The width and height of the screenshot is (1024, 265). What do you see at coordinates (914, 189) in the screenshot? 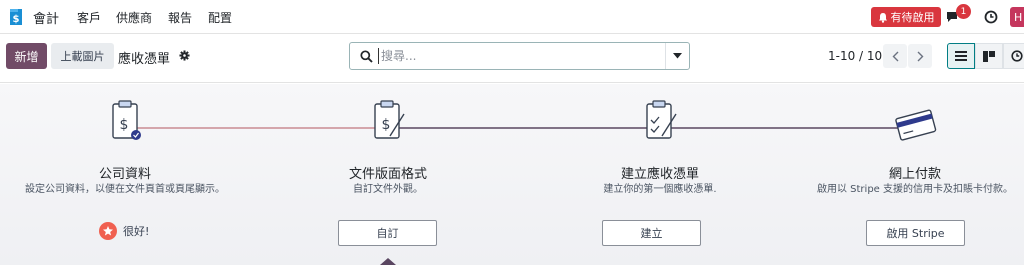
I see `step-description: 啟用以 Stripe 支援的信用卡及扣賬卡付款。` at bounding box center [914, 189].